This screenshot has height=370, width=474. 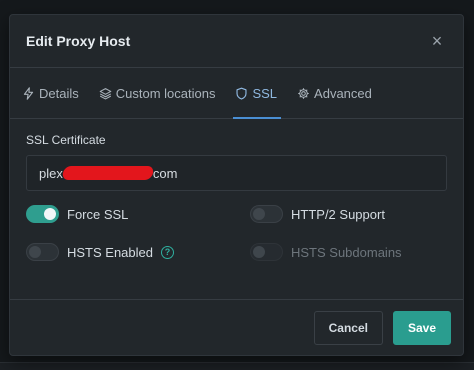 I want to click on tab-advanced: Advanced, so click(x=339, y=93).